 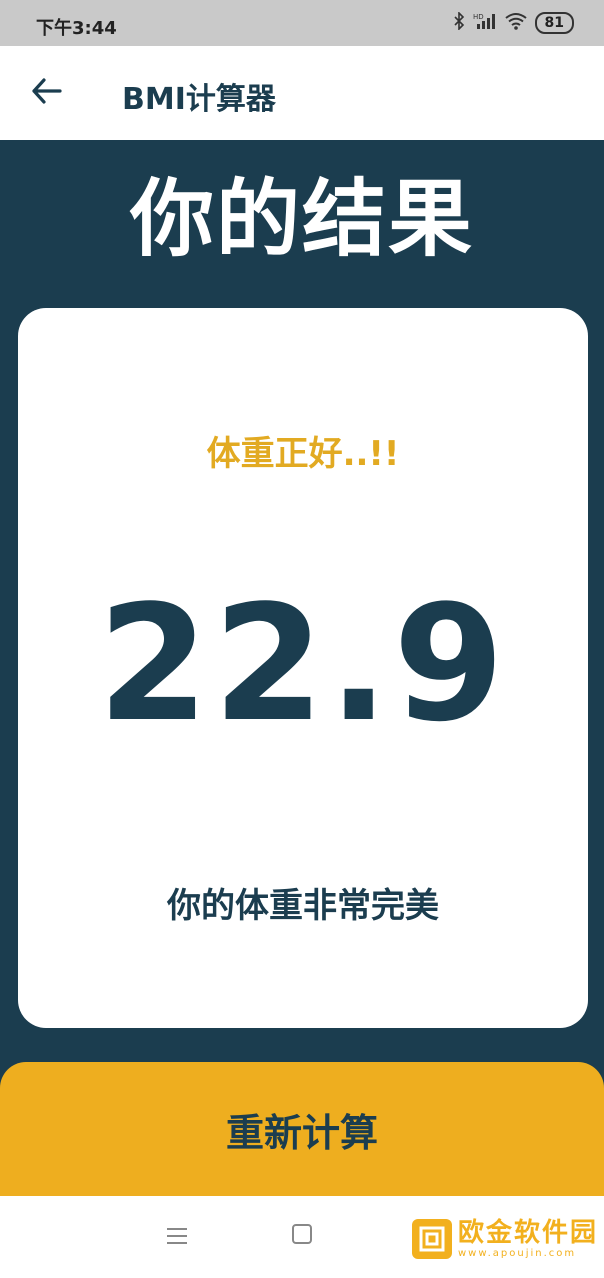 What do you see at coordinates (554, 23) in the screenshot?
I see `battery-icon: 81` at bounding box center [554, 23].